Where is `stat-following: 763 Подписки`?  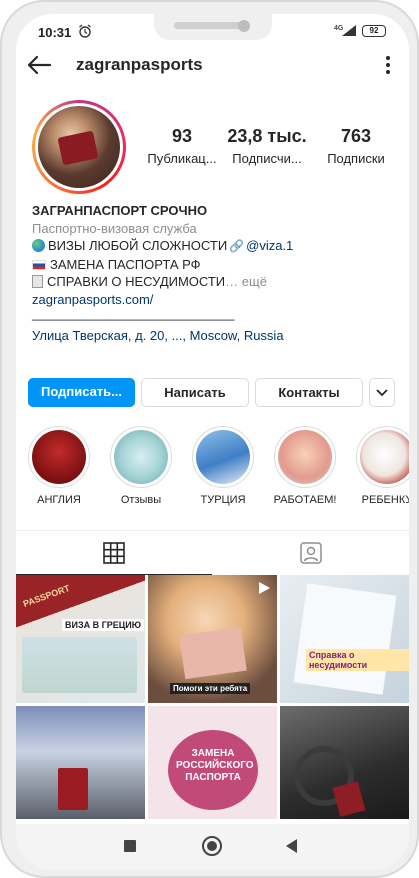 stat-following: 763 Подписки is located at coordinates (356, 146).